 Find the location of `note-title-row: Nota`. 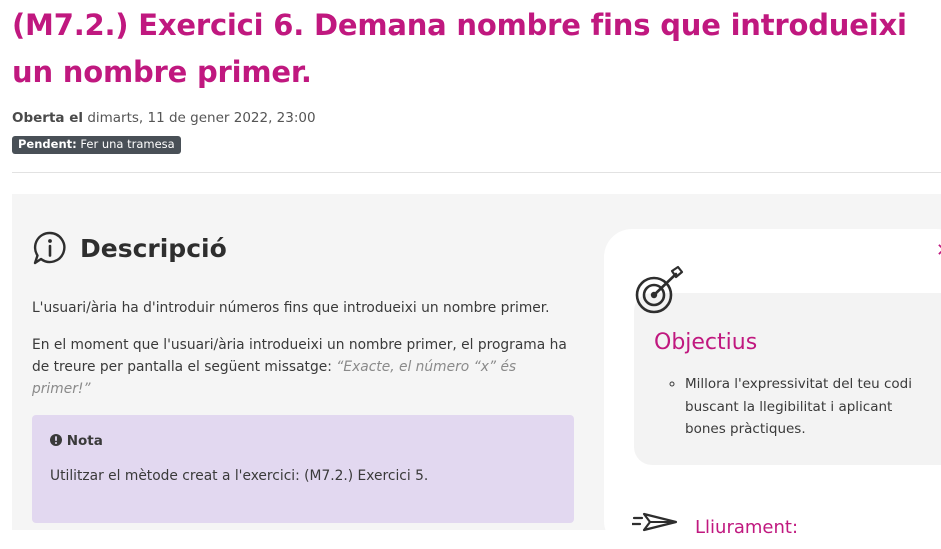

note-title-row: Nota is located at coordinates (76, 441).